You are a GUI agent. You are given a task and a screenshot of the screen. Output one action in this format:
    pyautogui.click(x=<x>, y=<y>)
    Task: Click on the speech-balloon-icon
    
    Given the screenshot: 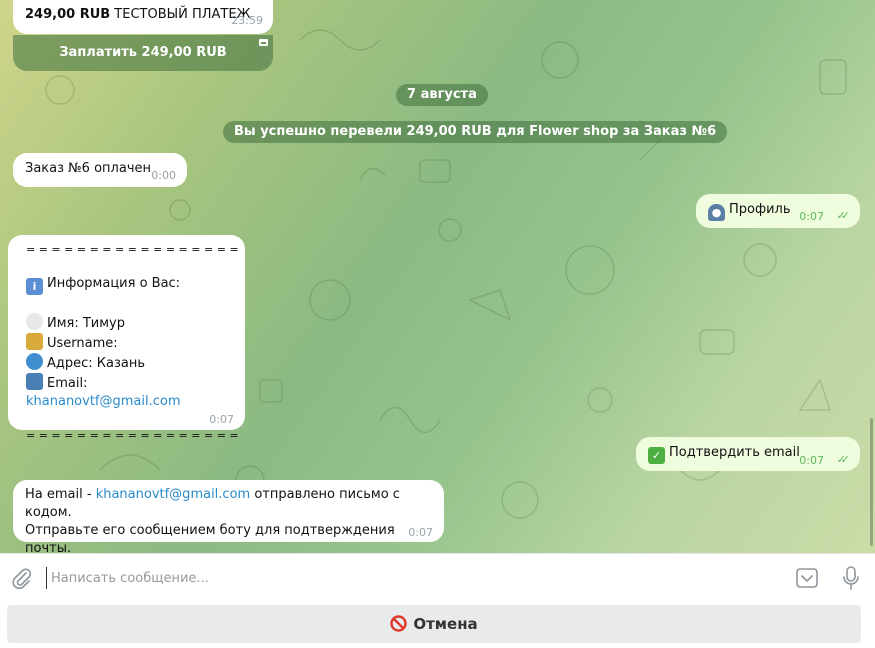 What is the action you would take?
    pyautogui.click(x=34, y=321)
    